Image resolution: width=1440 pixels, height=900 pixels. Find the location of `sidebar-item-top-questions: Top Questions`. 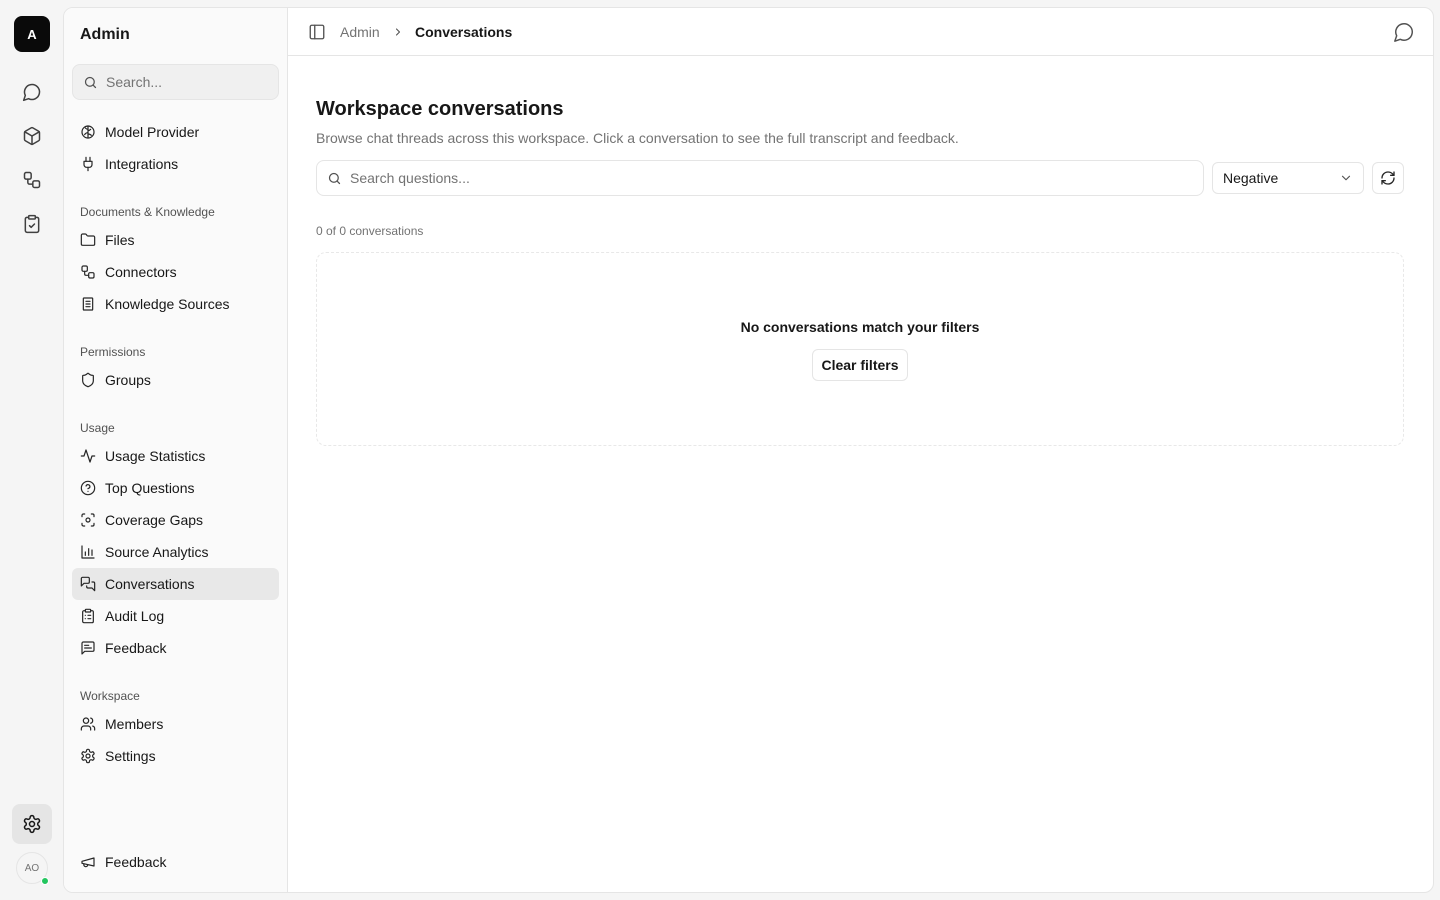

sidebar-item-top-questions: Top Questions is located at coordinates (175, 488).